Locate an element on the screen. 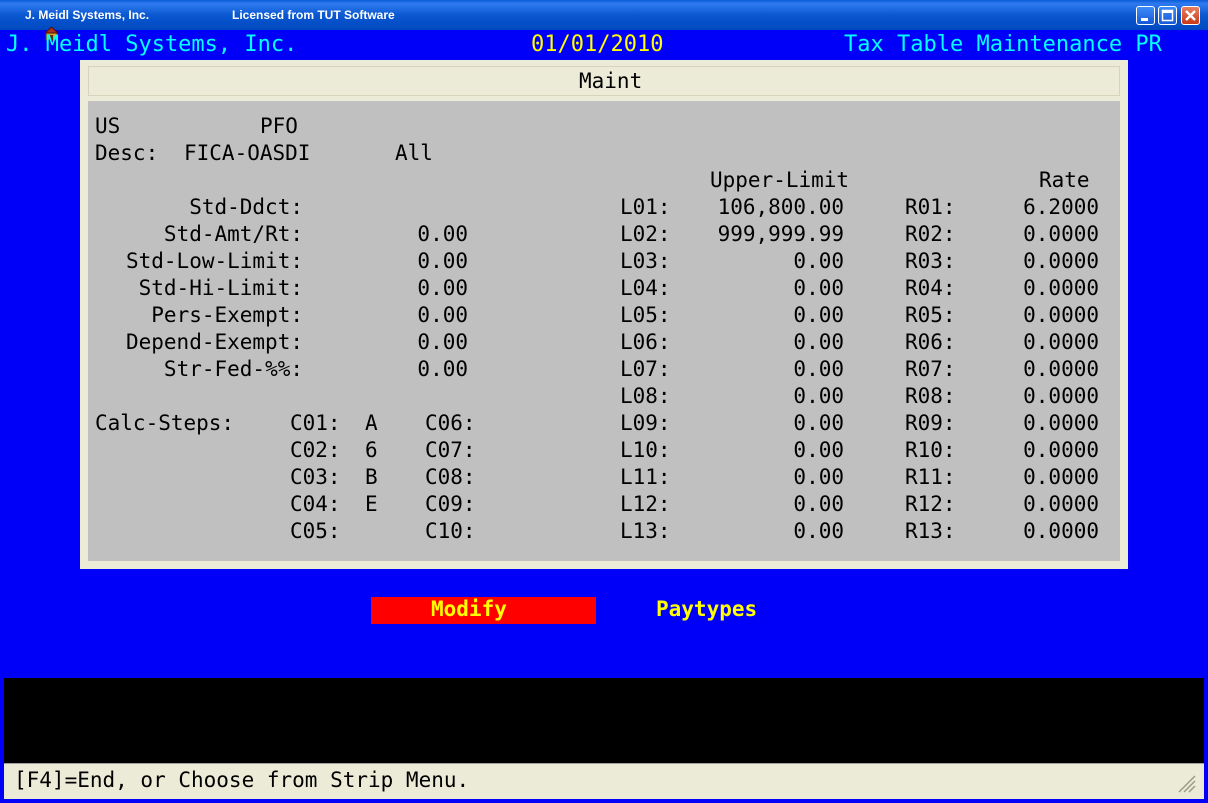 The image size is (1208, 803). panel-title-bar: Maint is located at coordinates (604, 81).